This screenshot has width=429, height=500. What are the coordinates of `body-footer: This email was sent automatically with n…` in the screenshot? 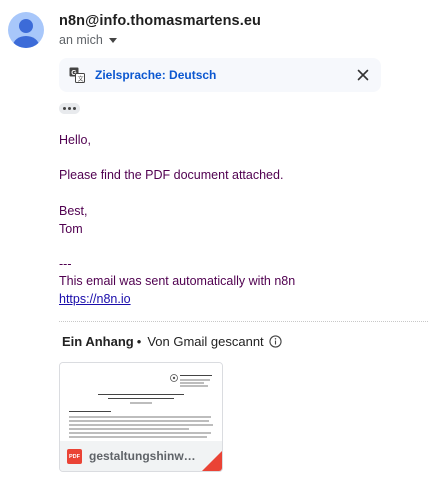 It's located at (177, 281).